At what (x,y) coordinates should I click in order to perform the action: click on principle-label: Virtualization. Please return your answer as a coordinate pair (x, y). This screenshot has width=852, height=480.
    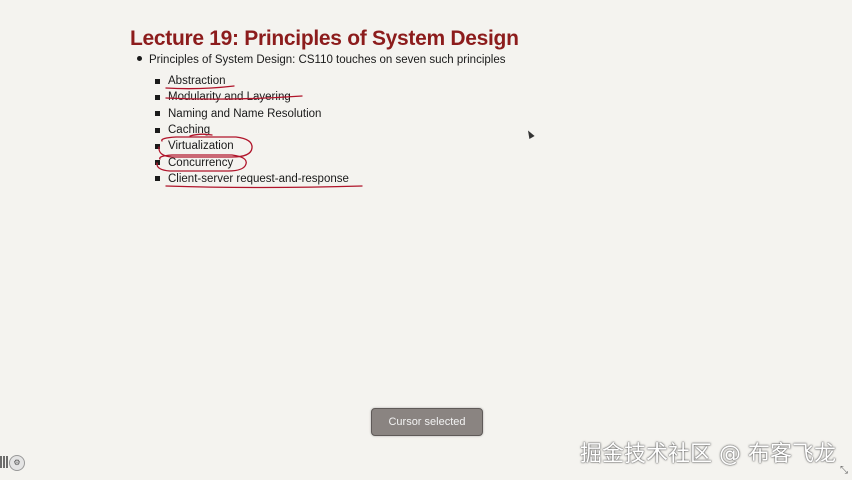
    Looking at the image, I should click on (201, 146).